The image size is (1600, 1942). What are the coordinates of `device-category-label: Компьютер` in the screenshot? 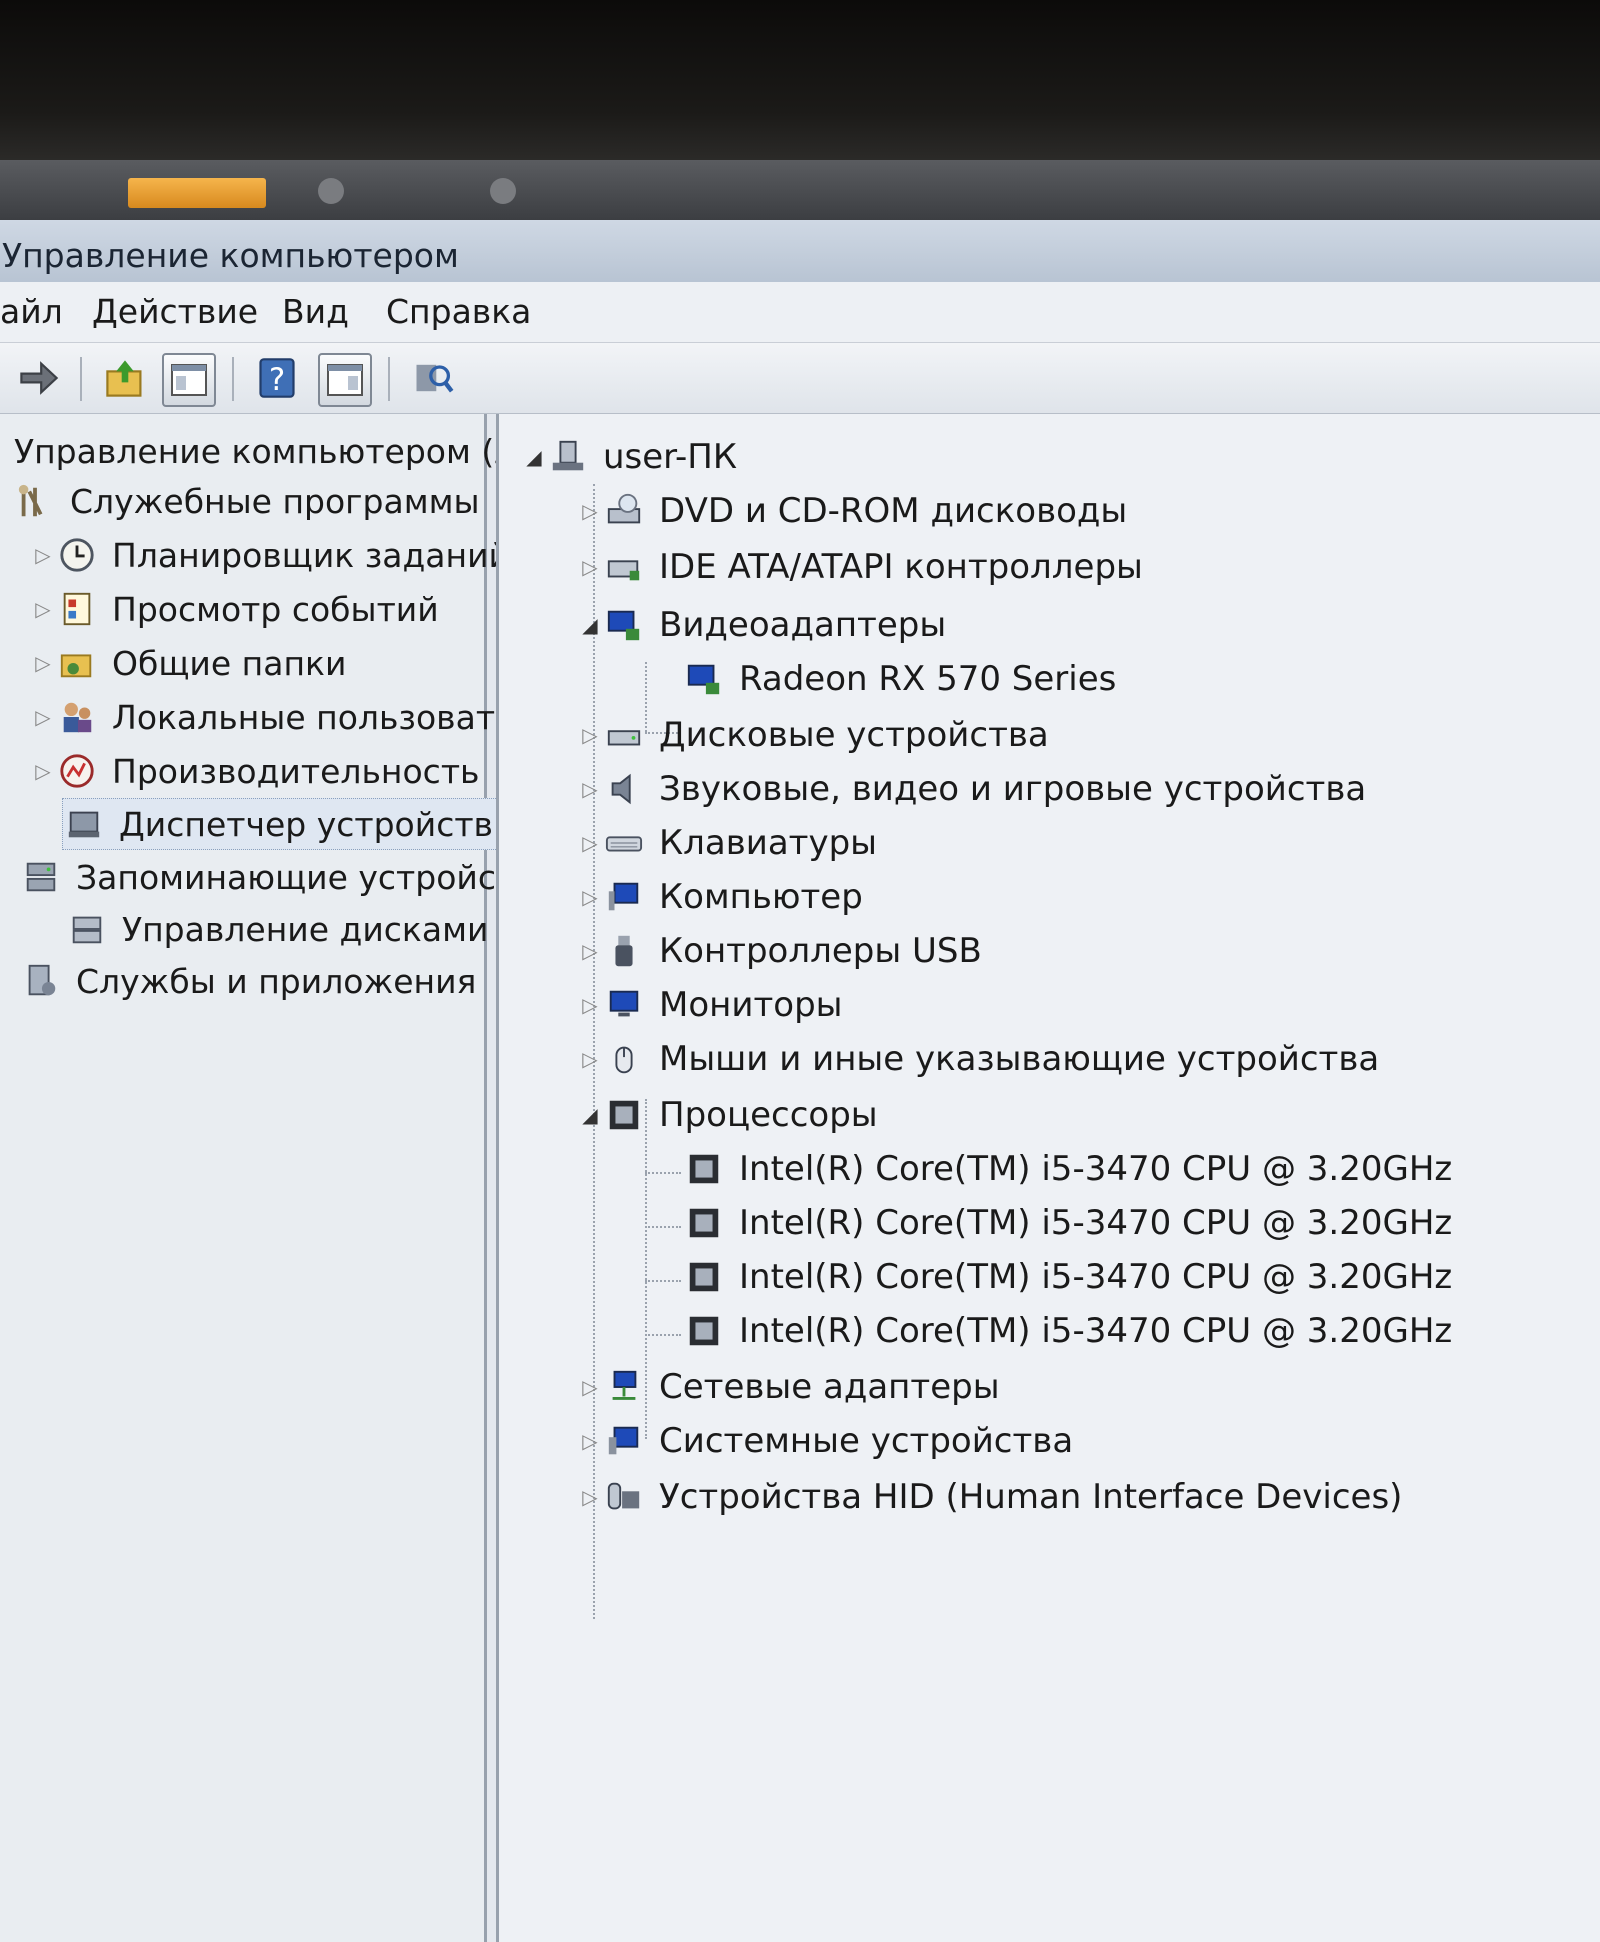 It's located at (761, 897).